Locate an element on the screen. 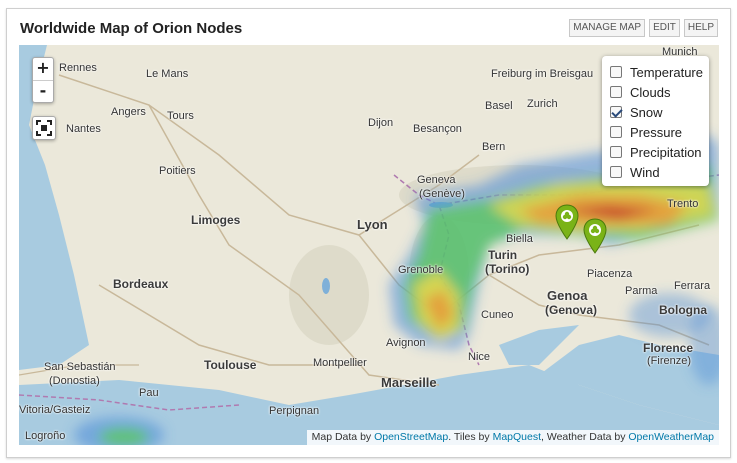  city-tours: Tours is located at coordinates (180, 116).